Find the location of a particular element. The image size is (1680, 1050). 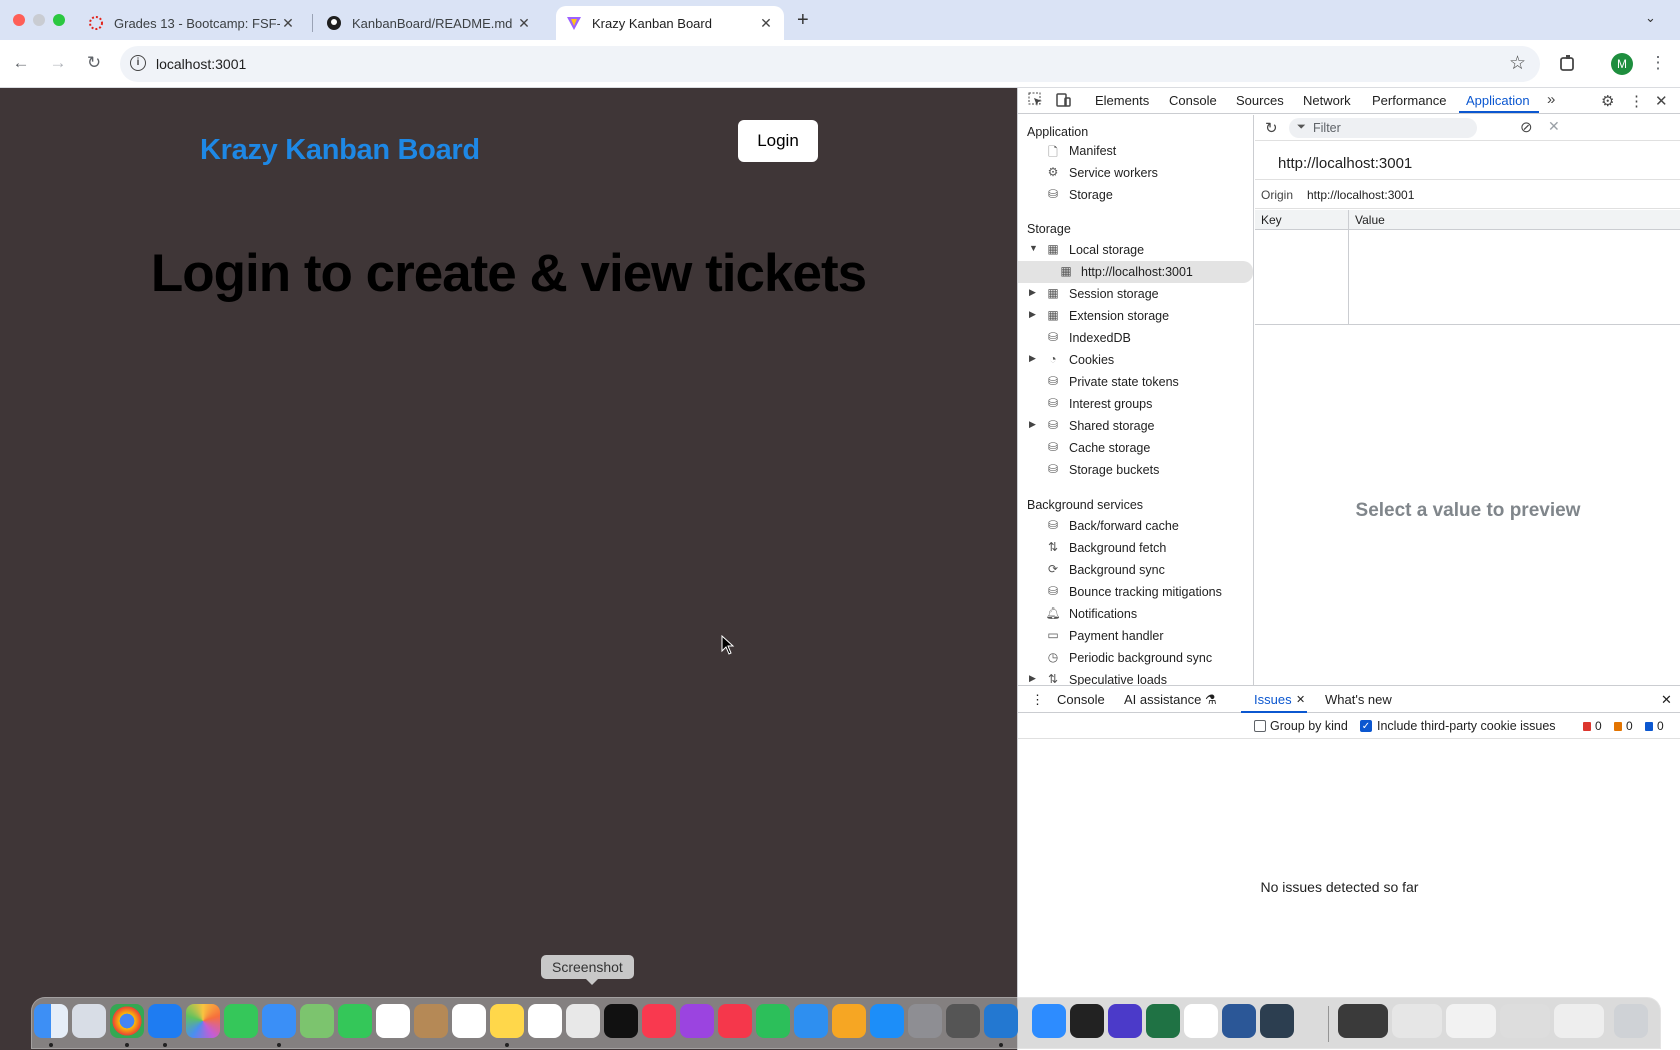

tab-search-chevron-icon: ⌄ is located at coordinates (1650, 18).